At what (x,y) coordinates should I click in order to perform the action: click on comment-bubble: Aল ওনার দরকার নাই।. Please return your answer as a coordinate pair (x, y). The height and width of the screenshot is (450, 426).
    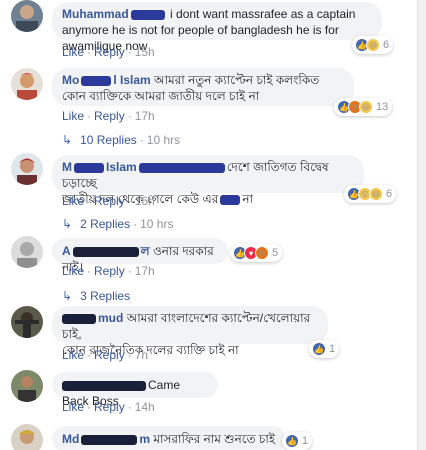
    Looking at the image, I should click on (140, 256).